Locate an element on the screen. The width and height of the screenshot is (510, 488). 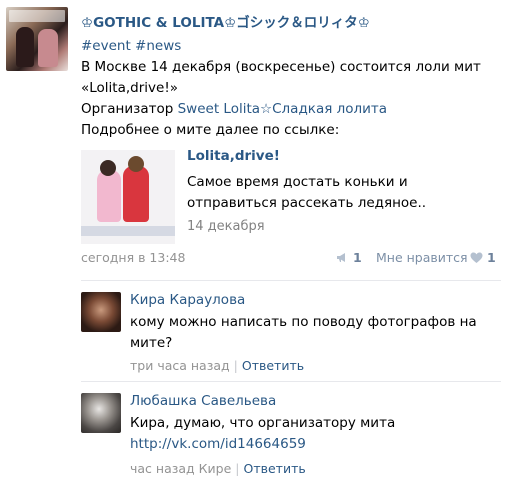
community-avatar is located at coordinates (37, 39).